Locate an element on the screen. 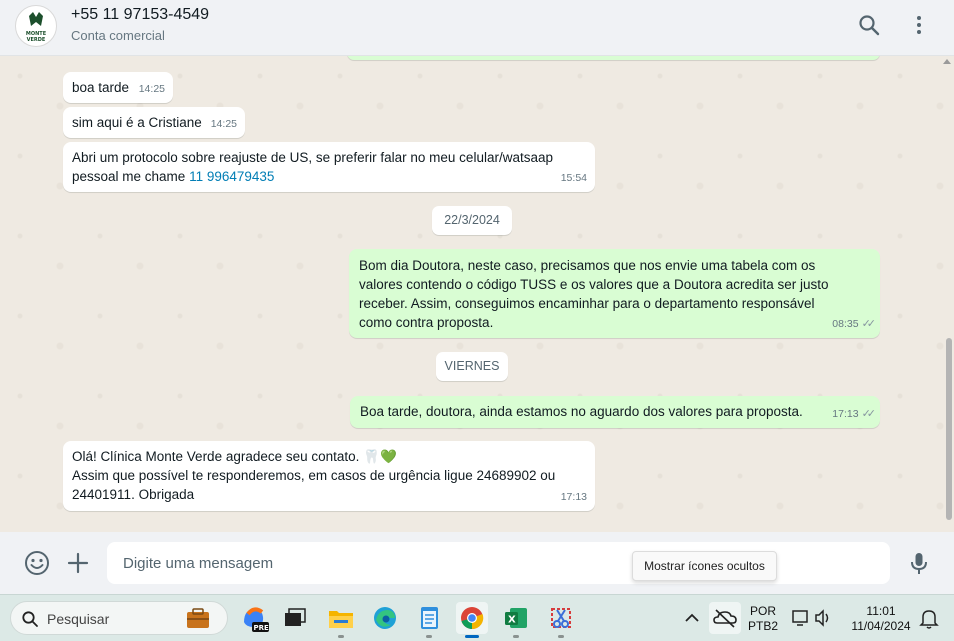  attach-plus-icon is located at coordinates (78, 563).